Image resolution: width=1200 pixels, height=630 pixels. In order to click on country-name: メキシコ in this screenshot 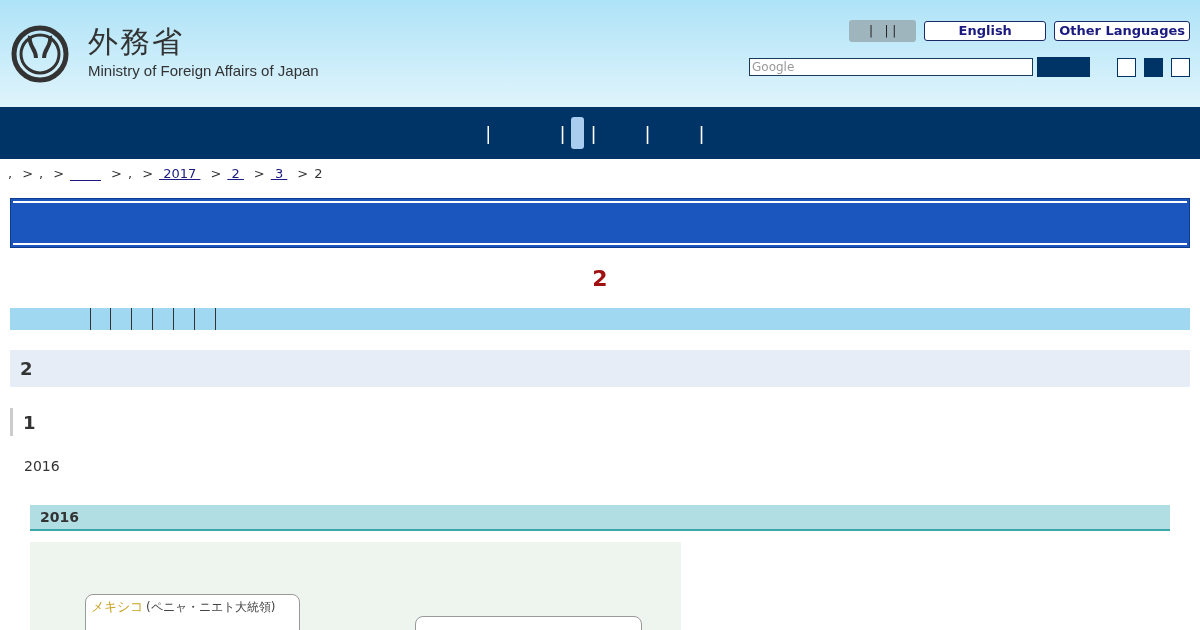, I will do `click(117, 607)`.